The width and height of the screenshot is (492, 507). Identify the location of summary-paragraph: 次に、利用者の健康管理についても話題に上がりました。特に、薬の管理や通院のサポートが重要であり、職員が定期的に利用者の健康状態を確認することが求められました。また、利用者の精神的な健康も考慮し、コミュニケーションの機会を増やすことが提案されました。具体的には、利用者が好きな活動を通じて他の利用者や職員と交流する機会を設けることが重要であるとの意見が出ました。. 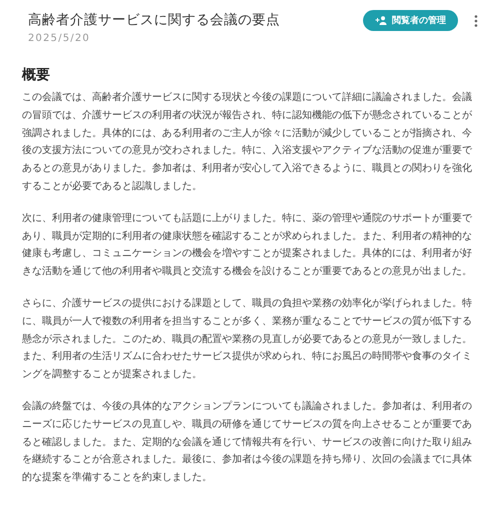
(247, 246).